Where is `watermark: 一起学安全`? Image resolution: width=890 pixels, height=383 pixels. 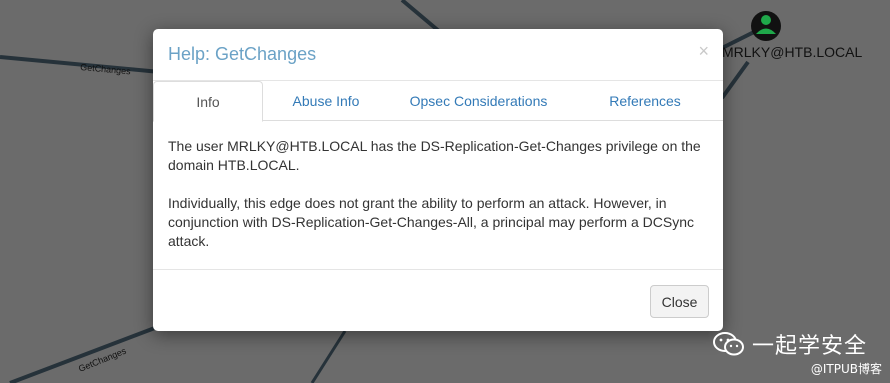
watermark: 一起学安全 is located at coordinates (789, 344).